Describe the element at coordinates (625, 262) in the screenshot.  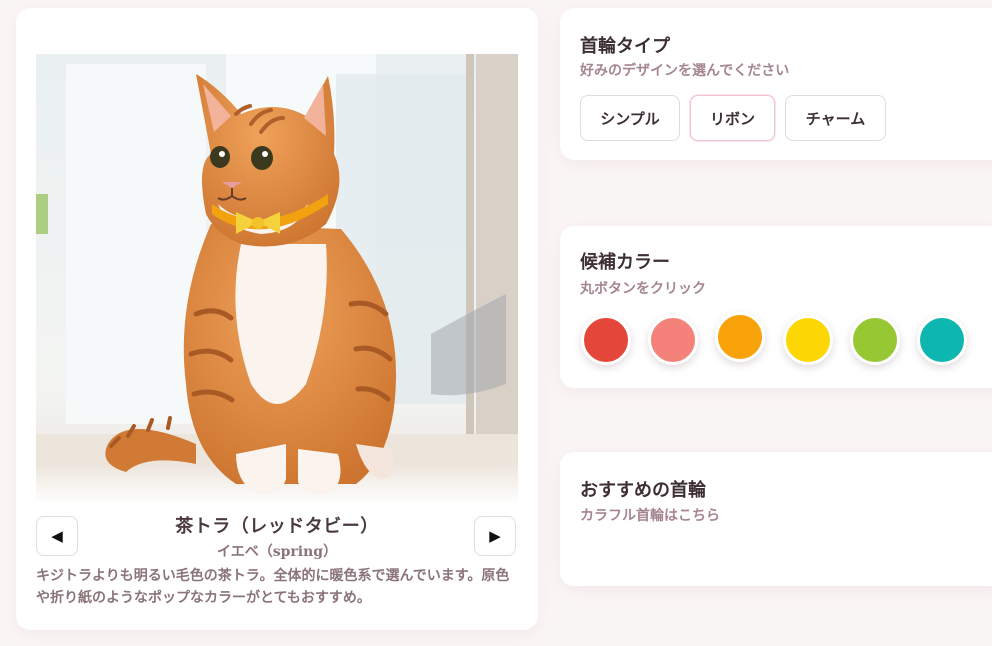
I see `candidate-color-title: 候補カラー` at that location.